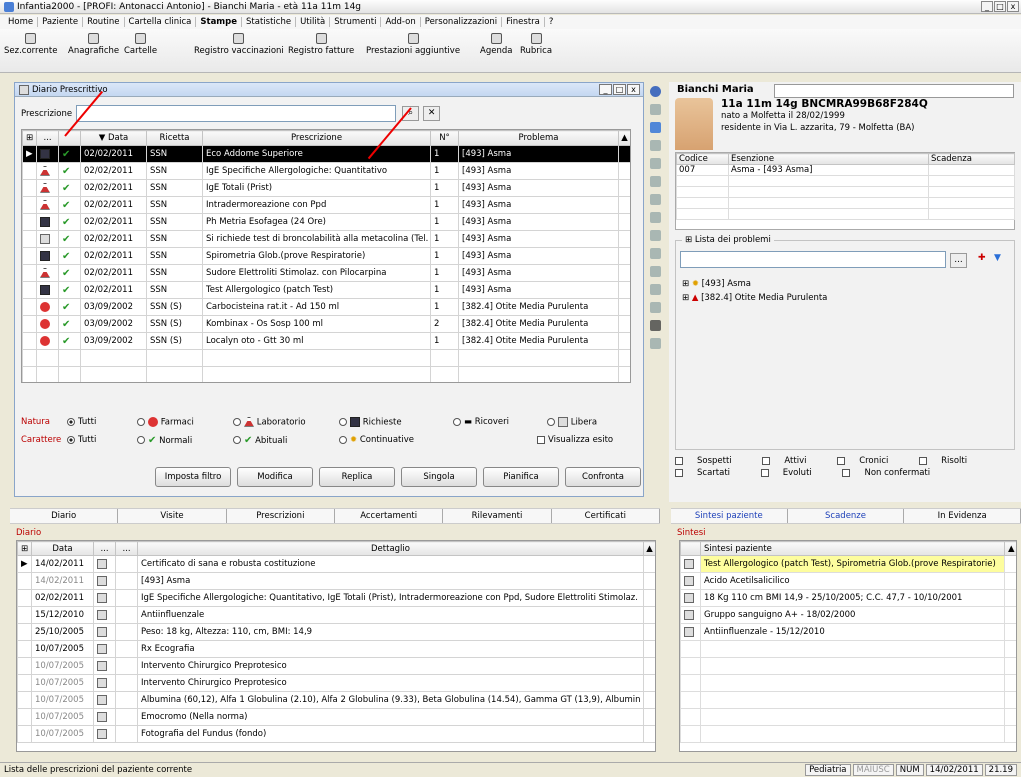  What do you see at coordinates (893, 473) in the screenshot?
I see `legend-non-confermati: Non confermati` at bounding box center [893, 473].